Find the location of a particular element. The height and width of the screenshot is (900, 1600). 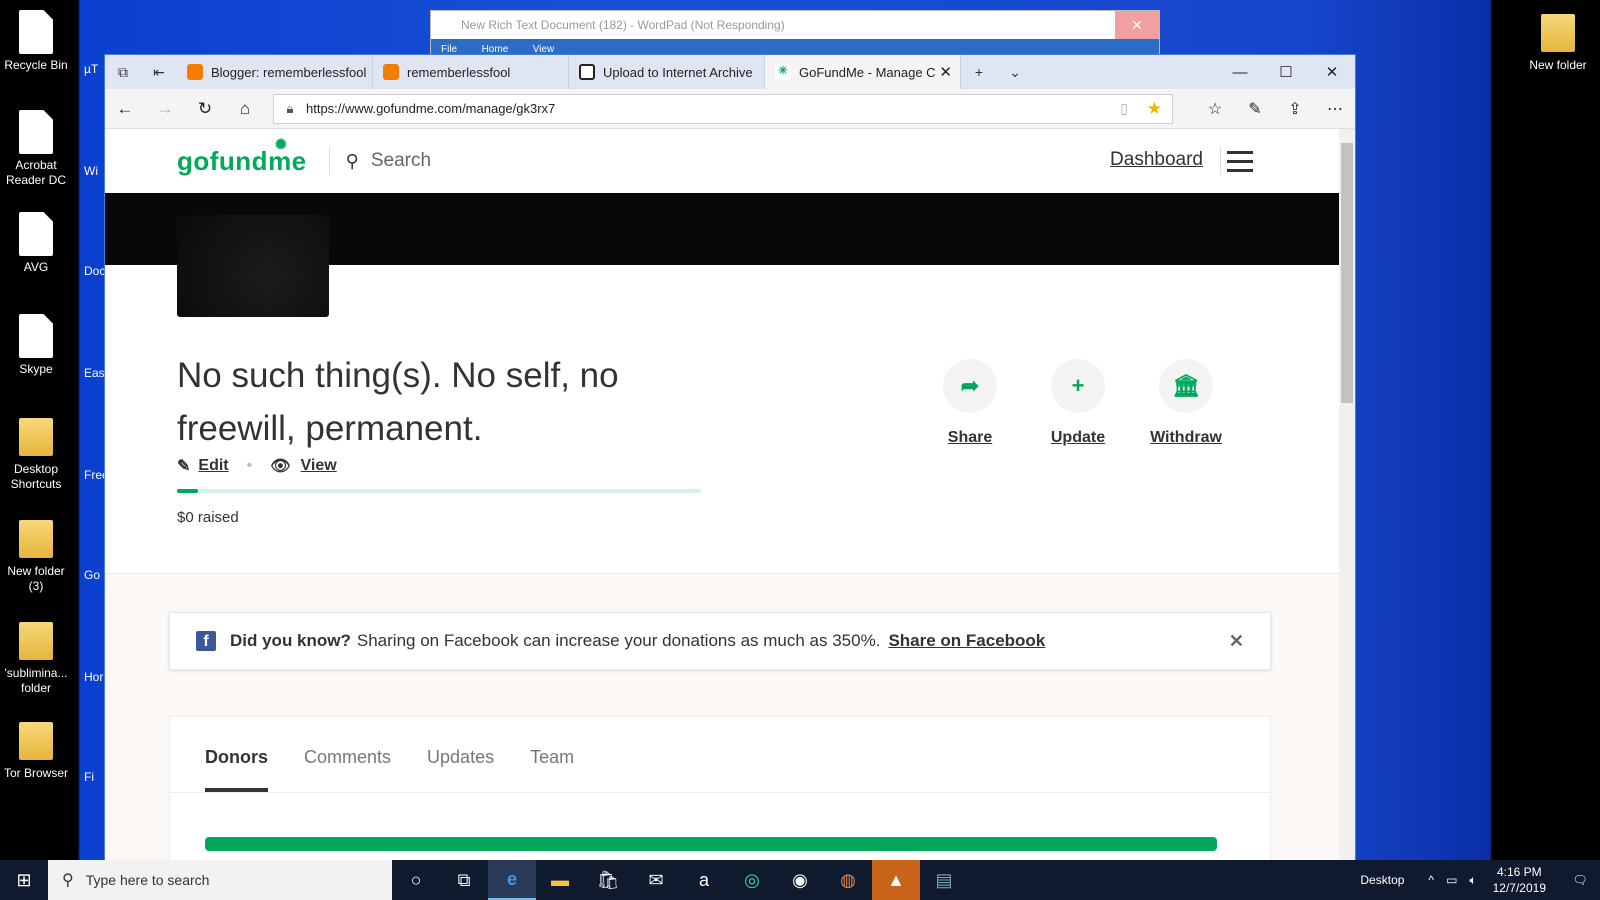

chevron-up-icon: ^ is located at coordinates (1431, 880).